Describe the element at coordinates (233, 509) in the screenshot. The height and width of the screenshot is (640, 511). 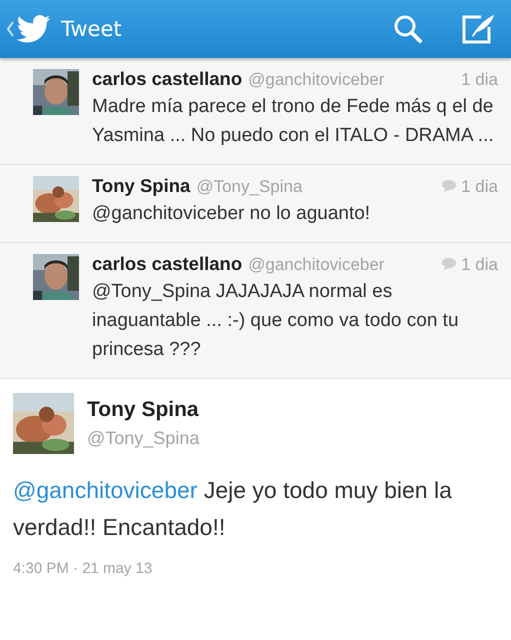
I see `tweet-text: @ganchitoviceber Jeje yo todo muy bien la verdad!! Encantado!!` at that location.